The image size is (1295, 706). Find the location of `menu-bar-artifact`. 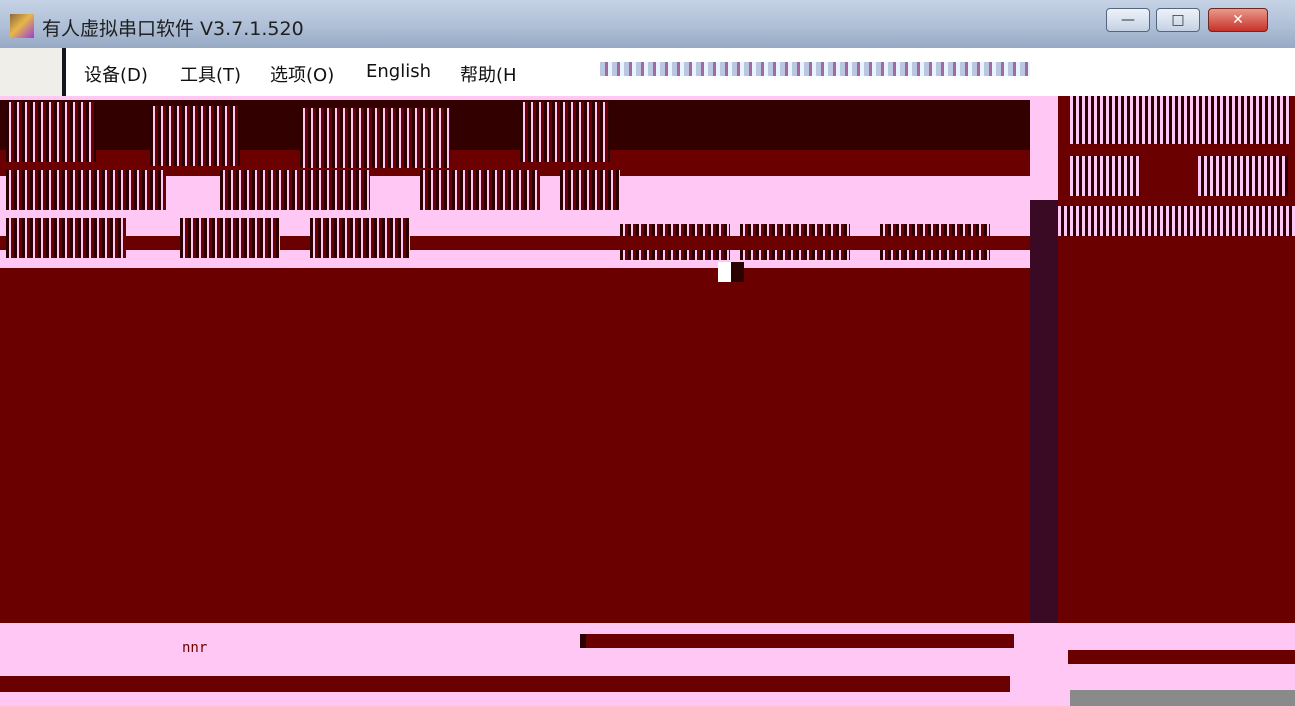

menu-bar-artifact is located at coordinates (815, 69).